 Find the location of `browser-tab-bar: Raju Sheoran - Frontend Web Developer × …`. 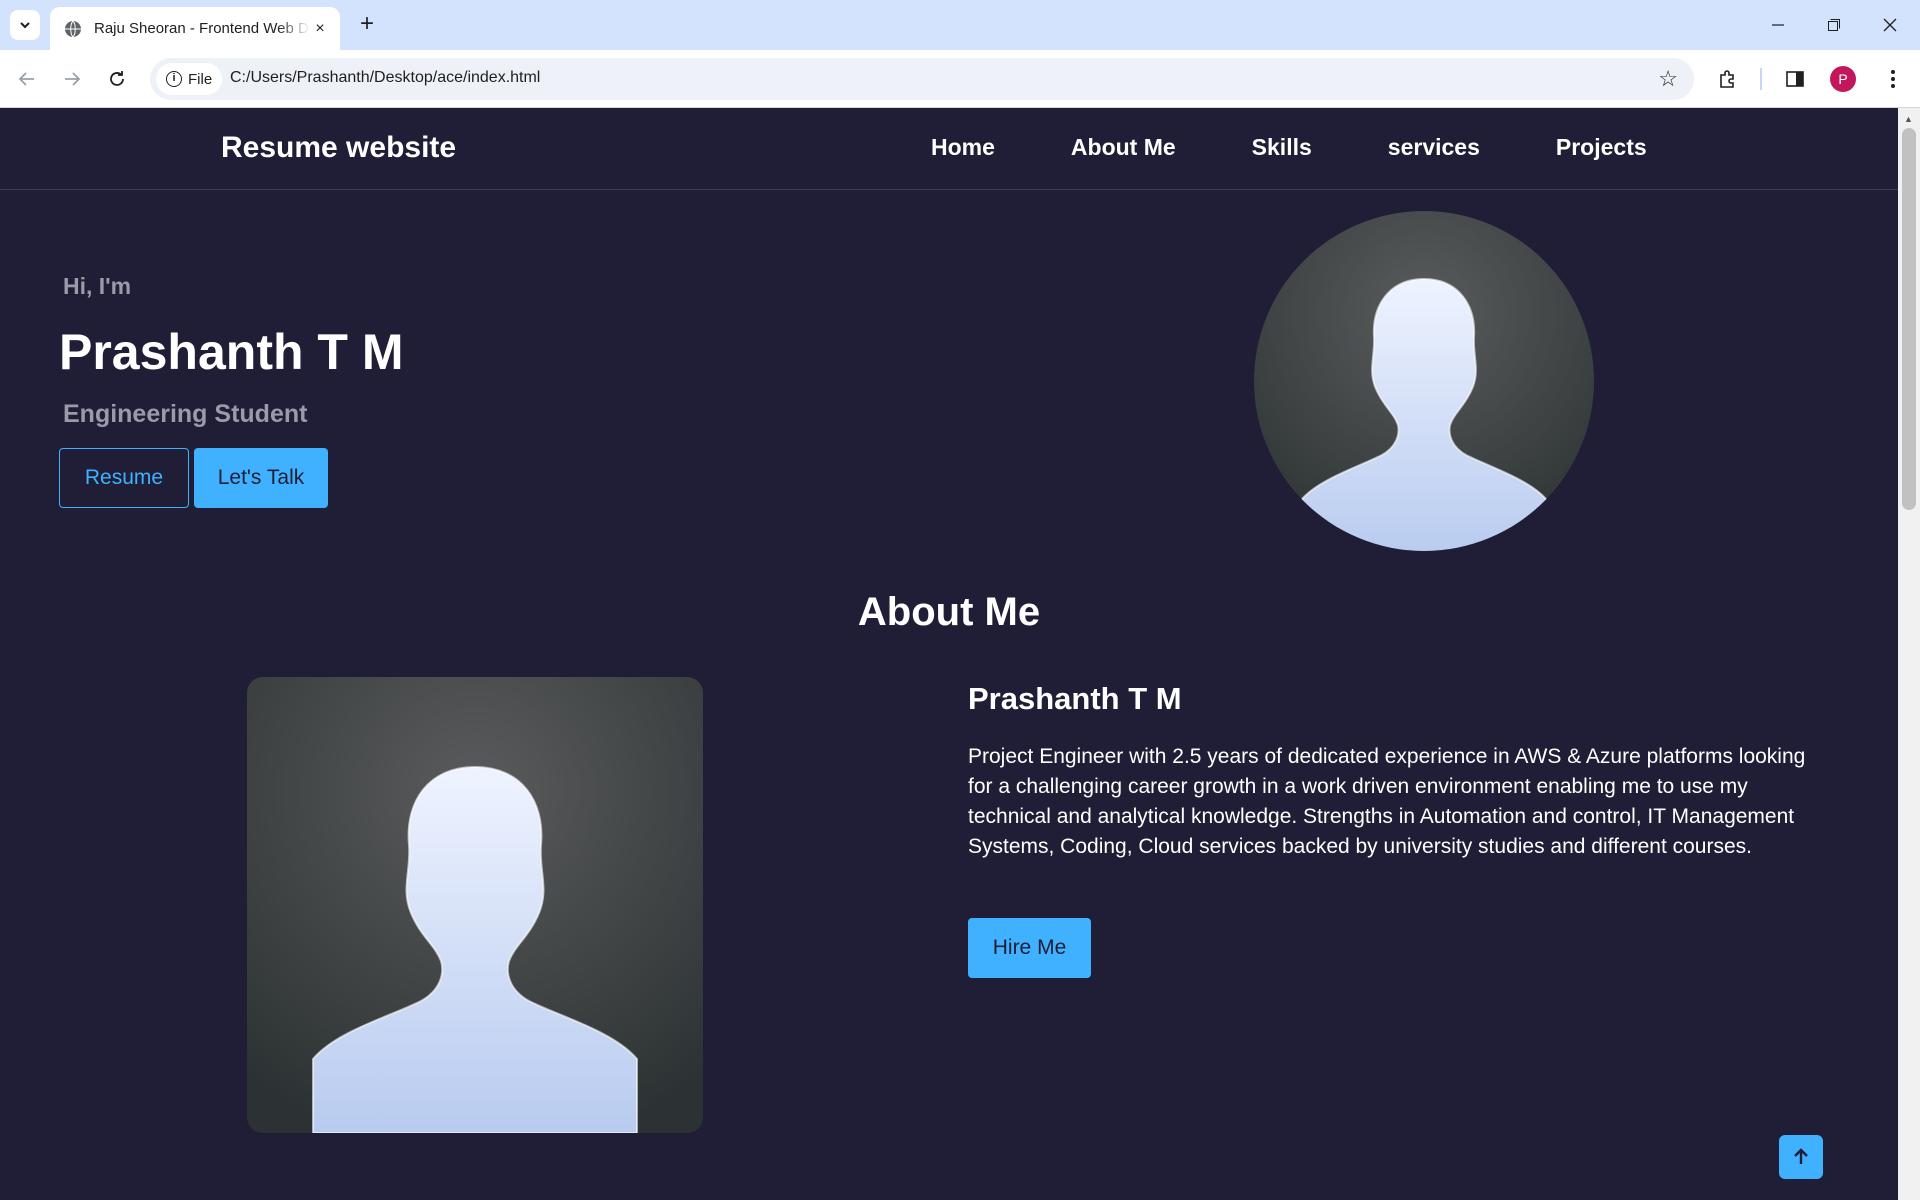

browser-tab-bar: Raju Sheoran - Frontend Web Developer × … is located at coordinates (960, 25).